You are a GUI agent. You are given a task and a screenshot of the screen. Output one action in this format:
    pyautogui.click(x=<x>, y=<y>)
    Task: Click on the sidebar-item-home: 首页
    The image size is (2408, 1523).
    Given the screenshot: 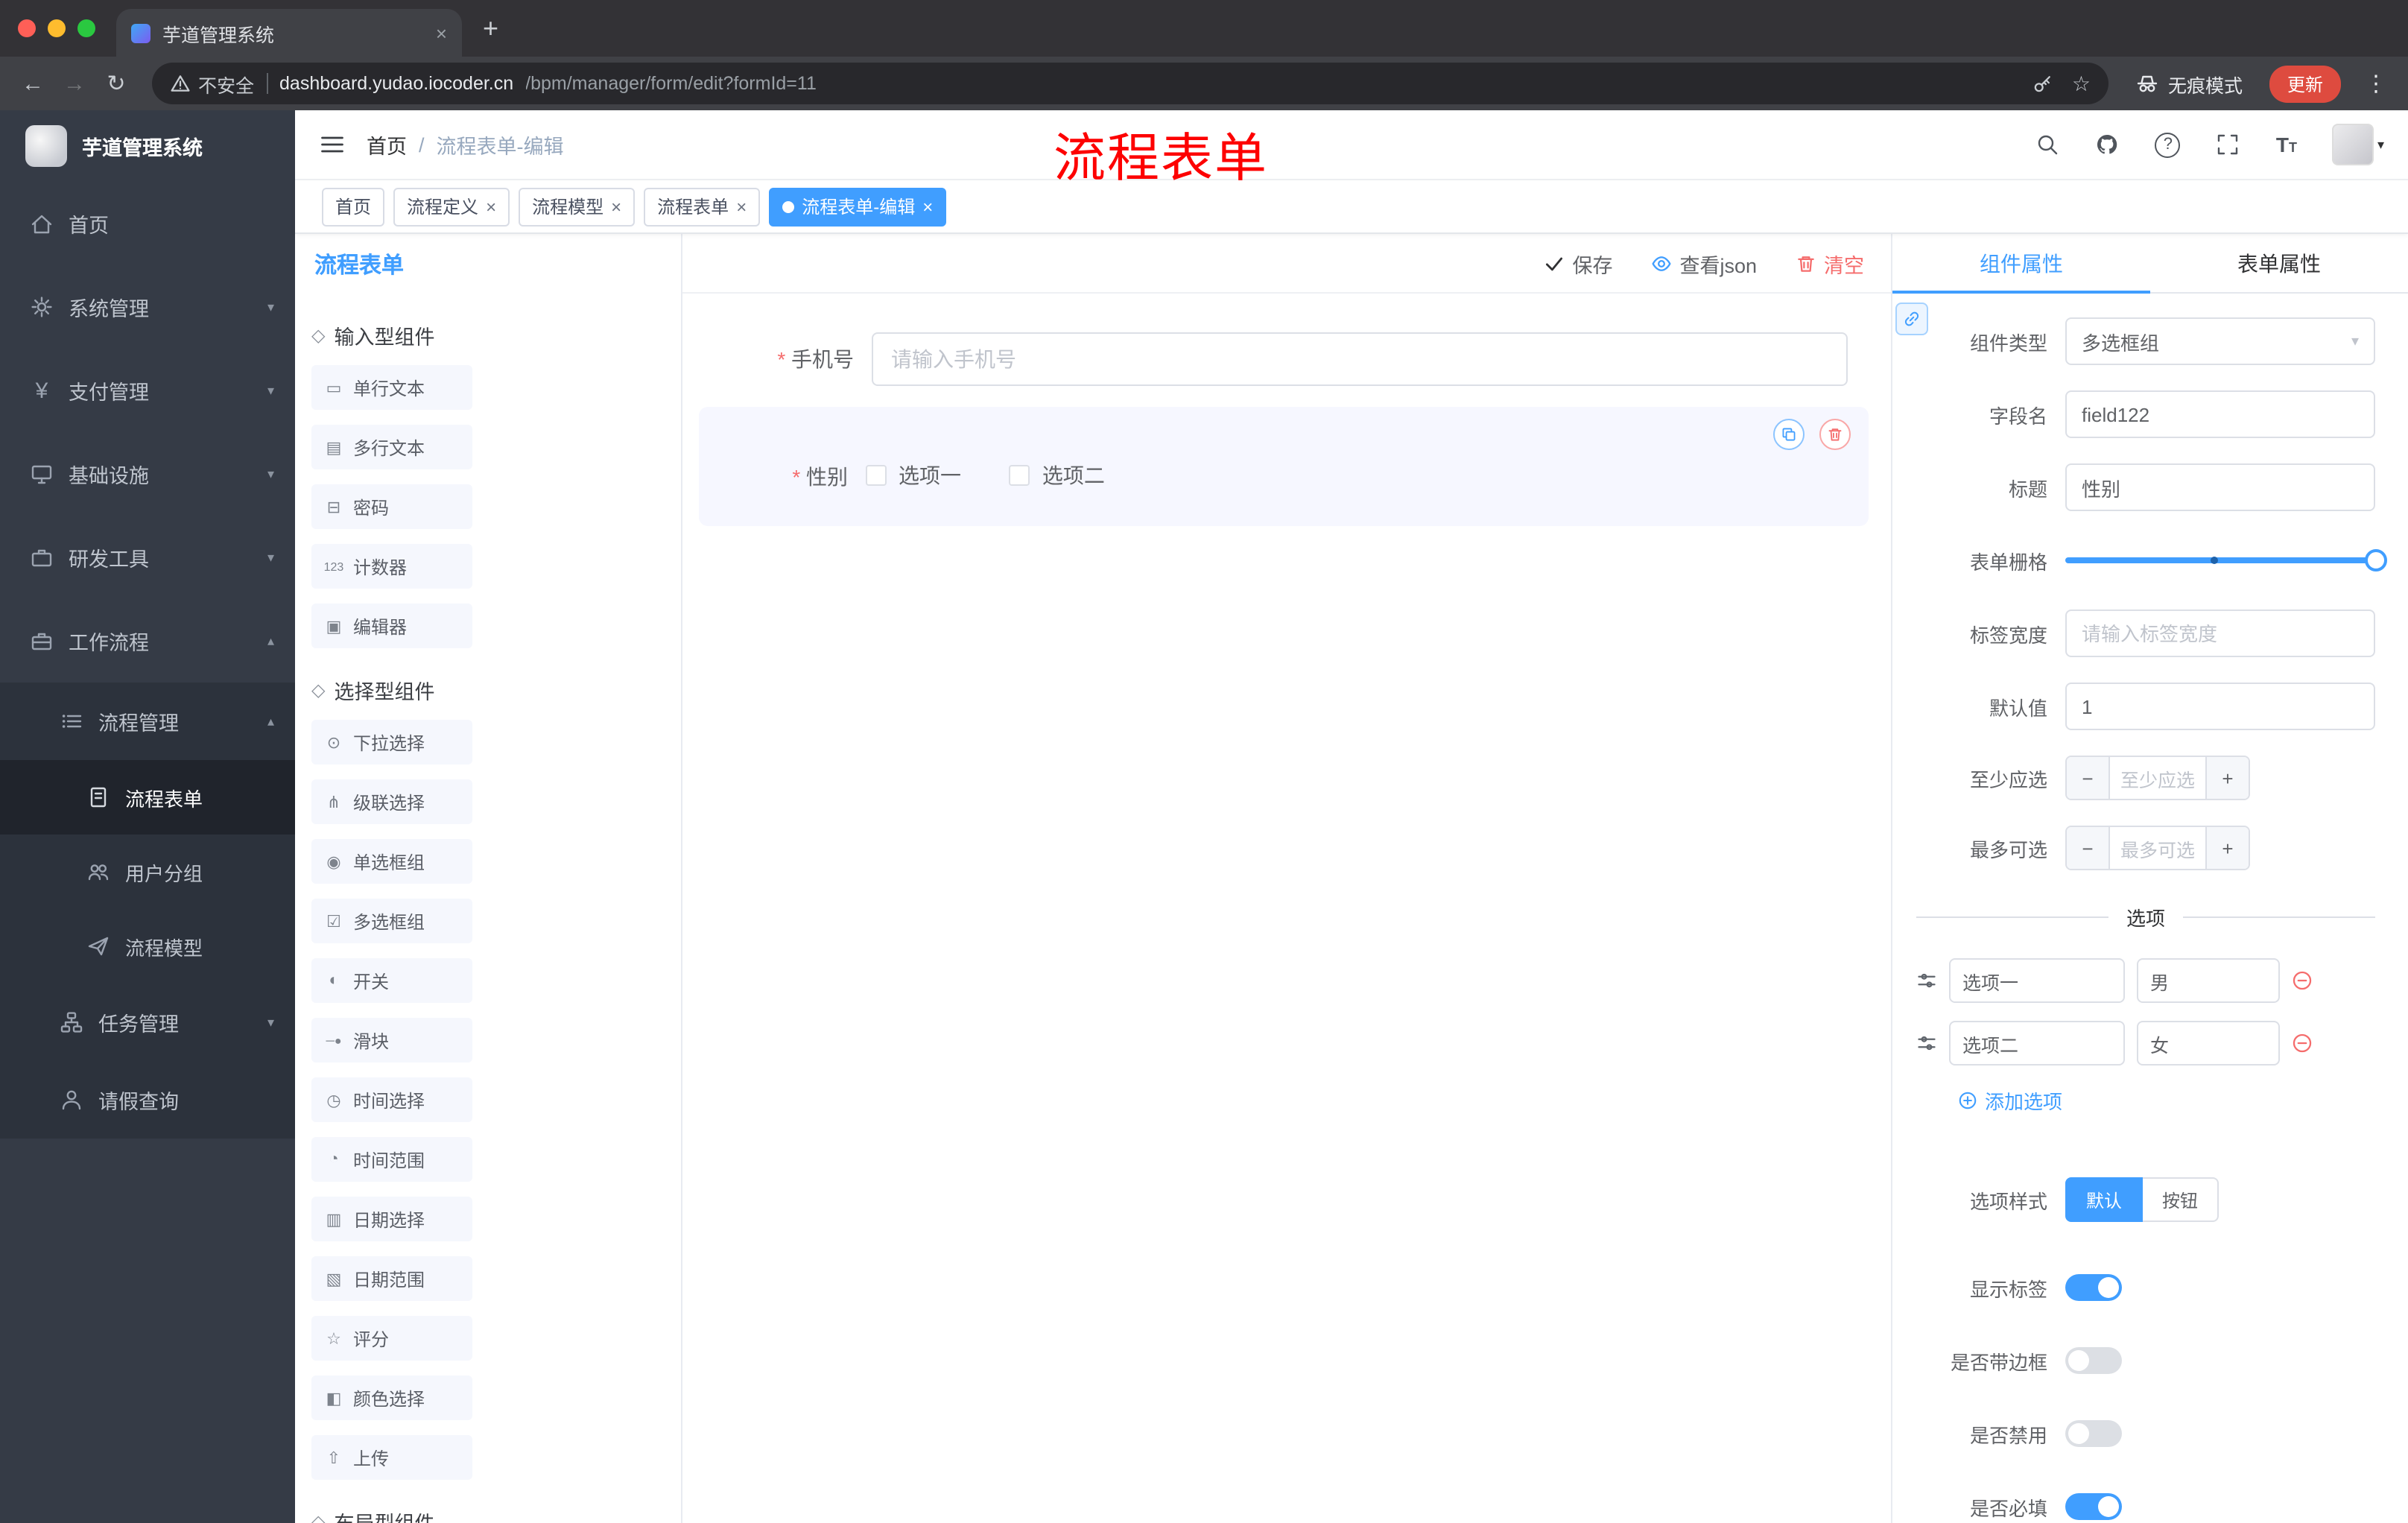 What is the action you would take?
    pyautogui.click(x=147, y=224)
    